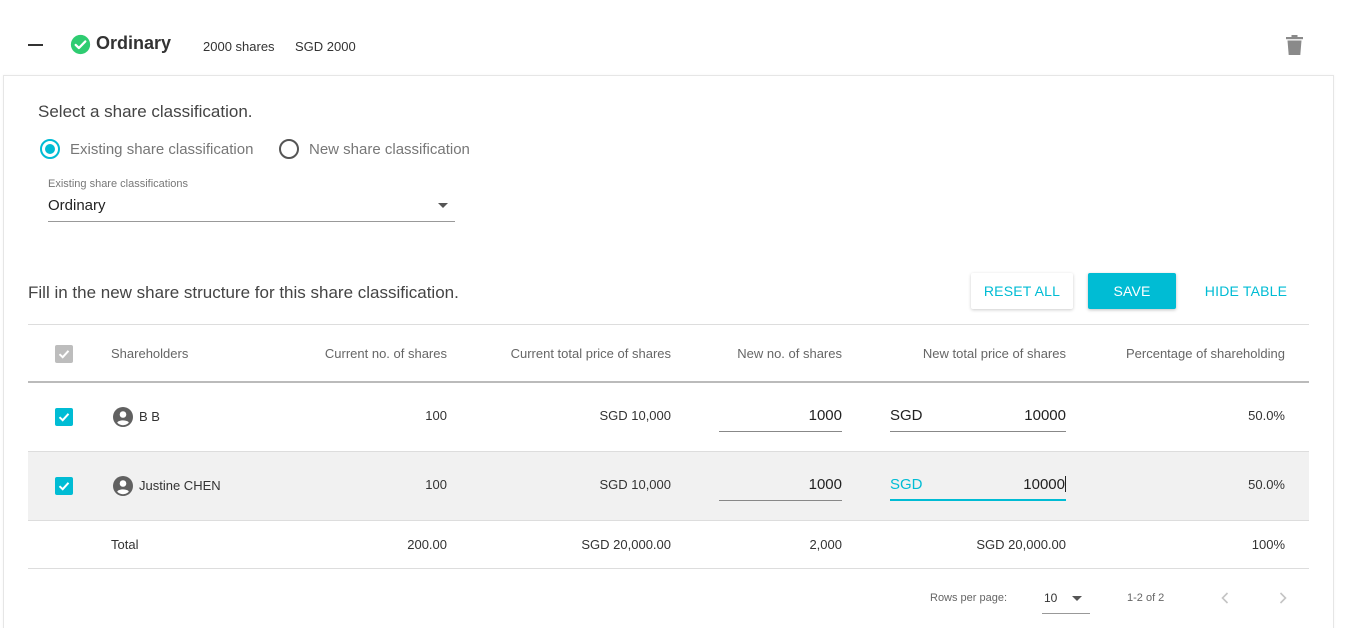 The image size is (1353, 628). Describe the element at coordinates (134, 43) in the screenshot. I see `section-title: Ordinary` at that location.